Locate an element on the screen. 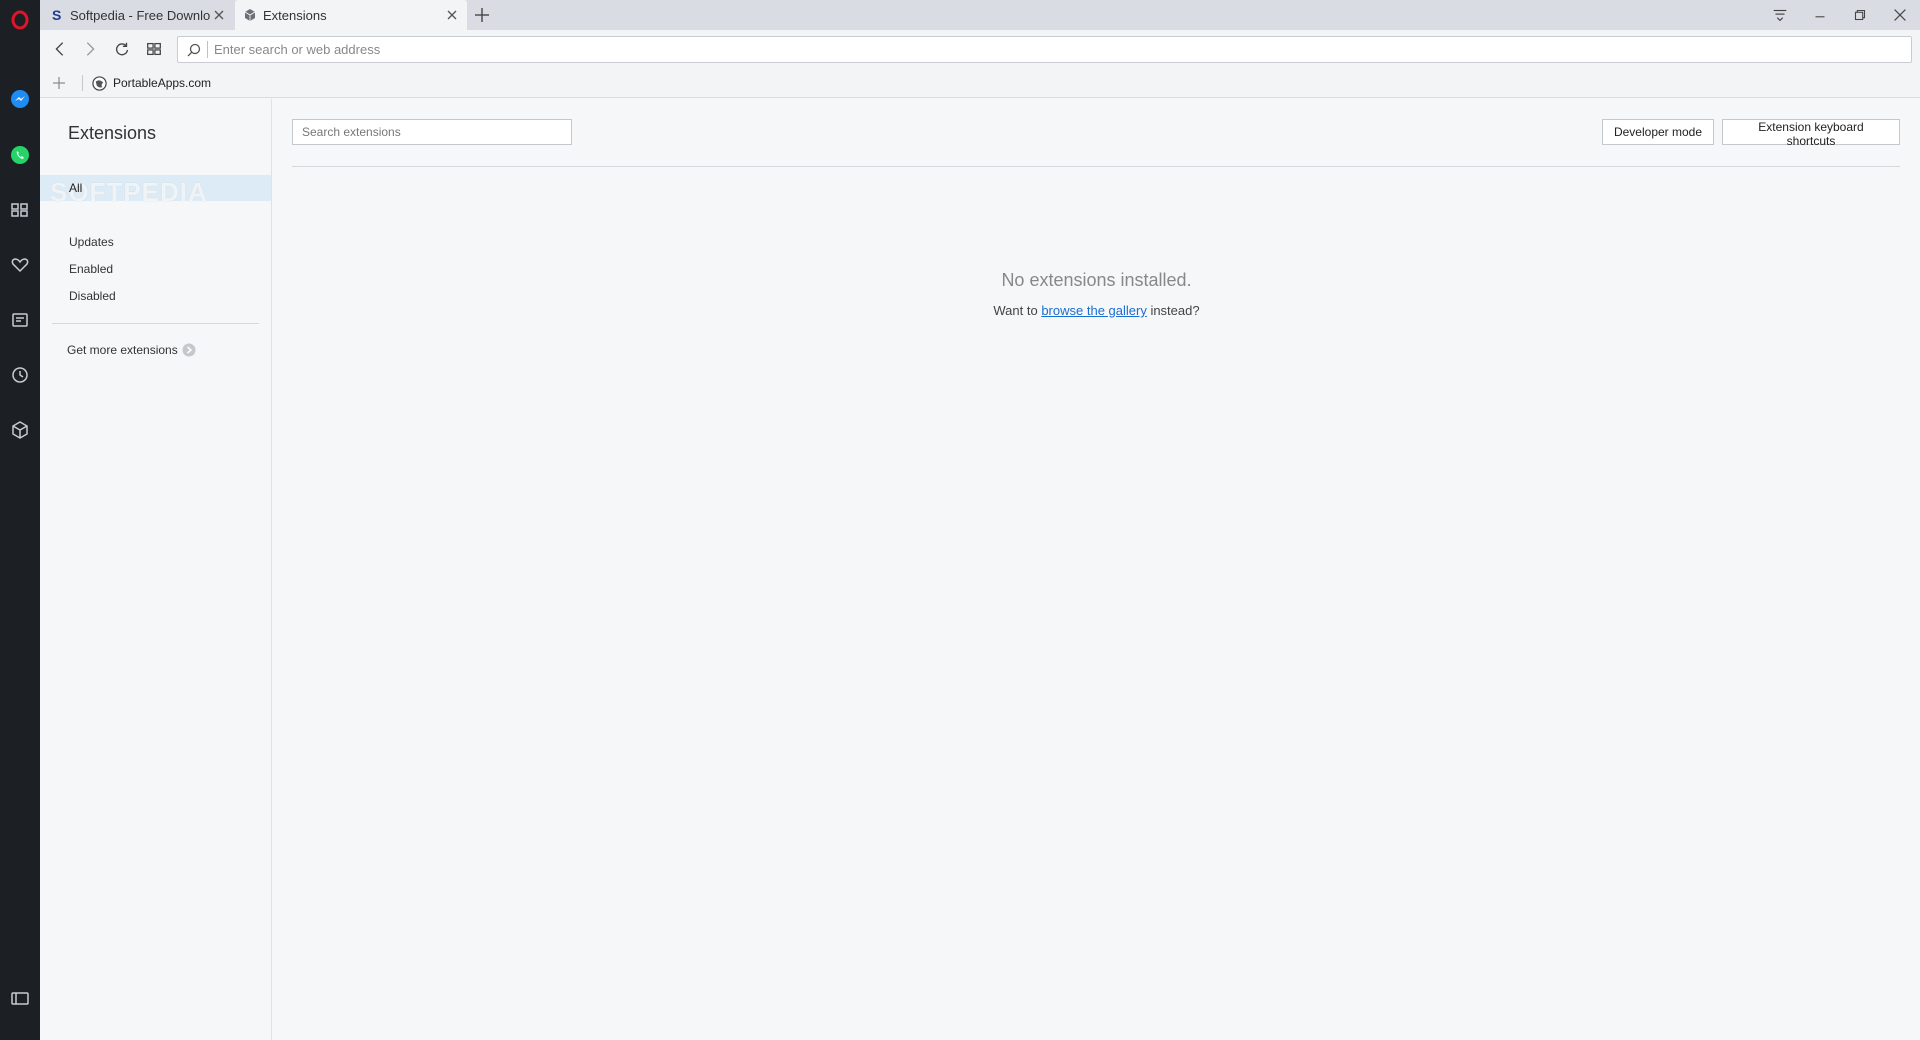 Image resolution: width=1920 pixels, height=1040 pixels. page-title: Extensions is located at coordinates (112, 133).